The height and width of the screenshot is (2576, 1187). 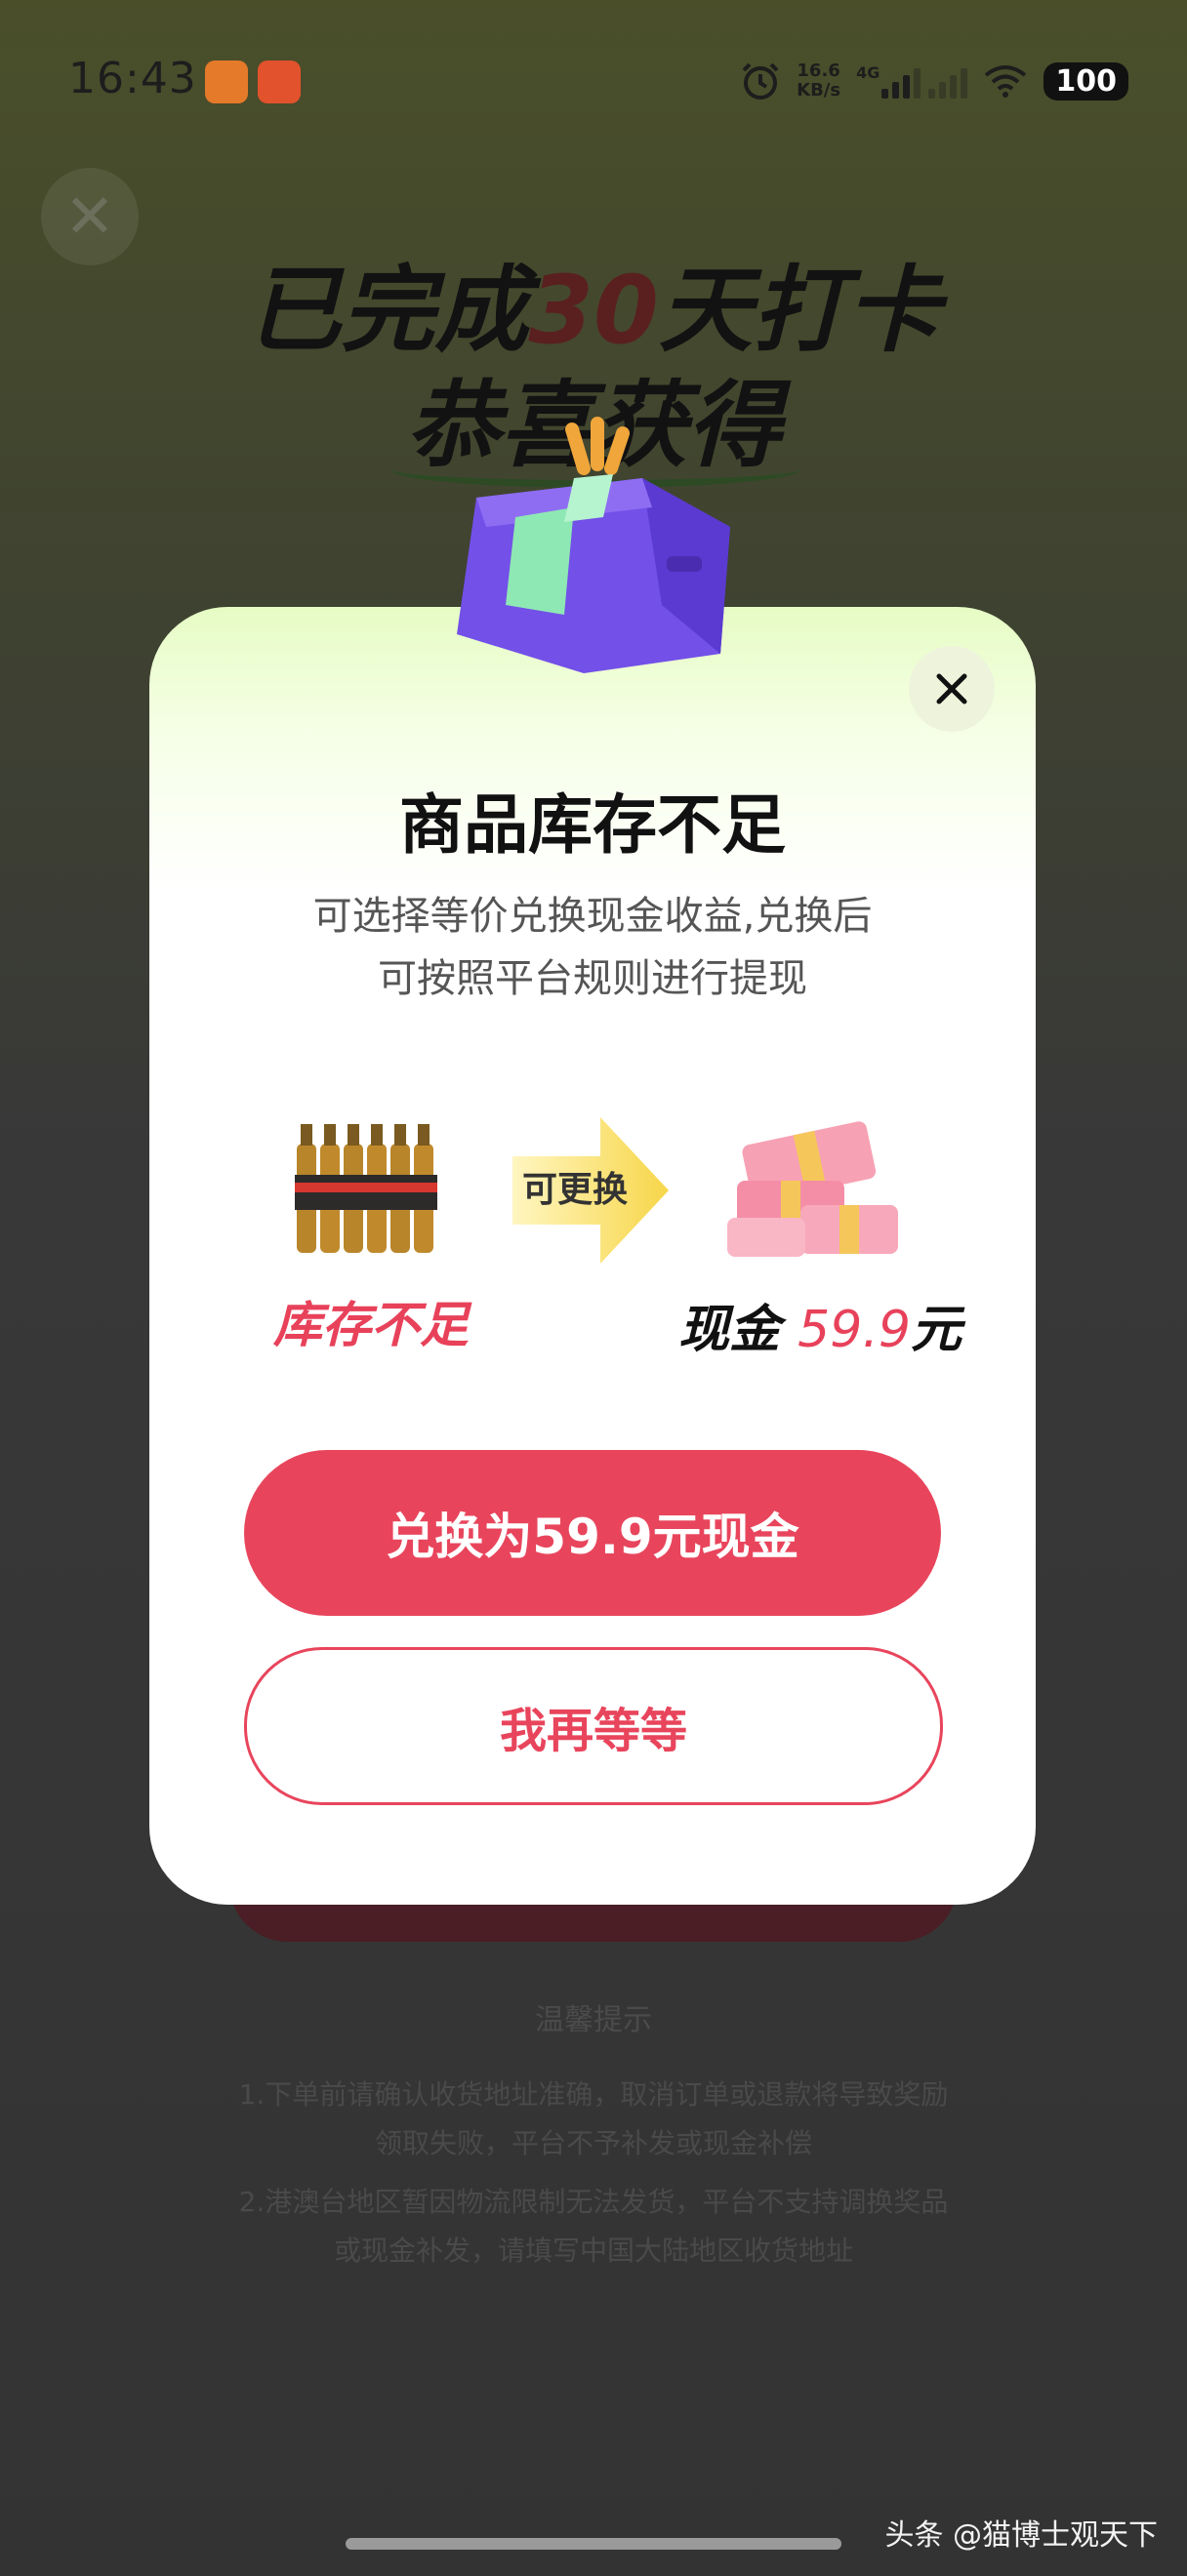 What do you see at coordinates (593, 2020) in the screenshot?
I see `tips-title: 温馨提示` at bounding box center [593, 2020].